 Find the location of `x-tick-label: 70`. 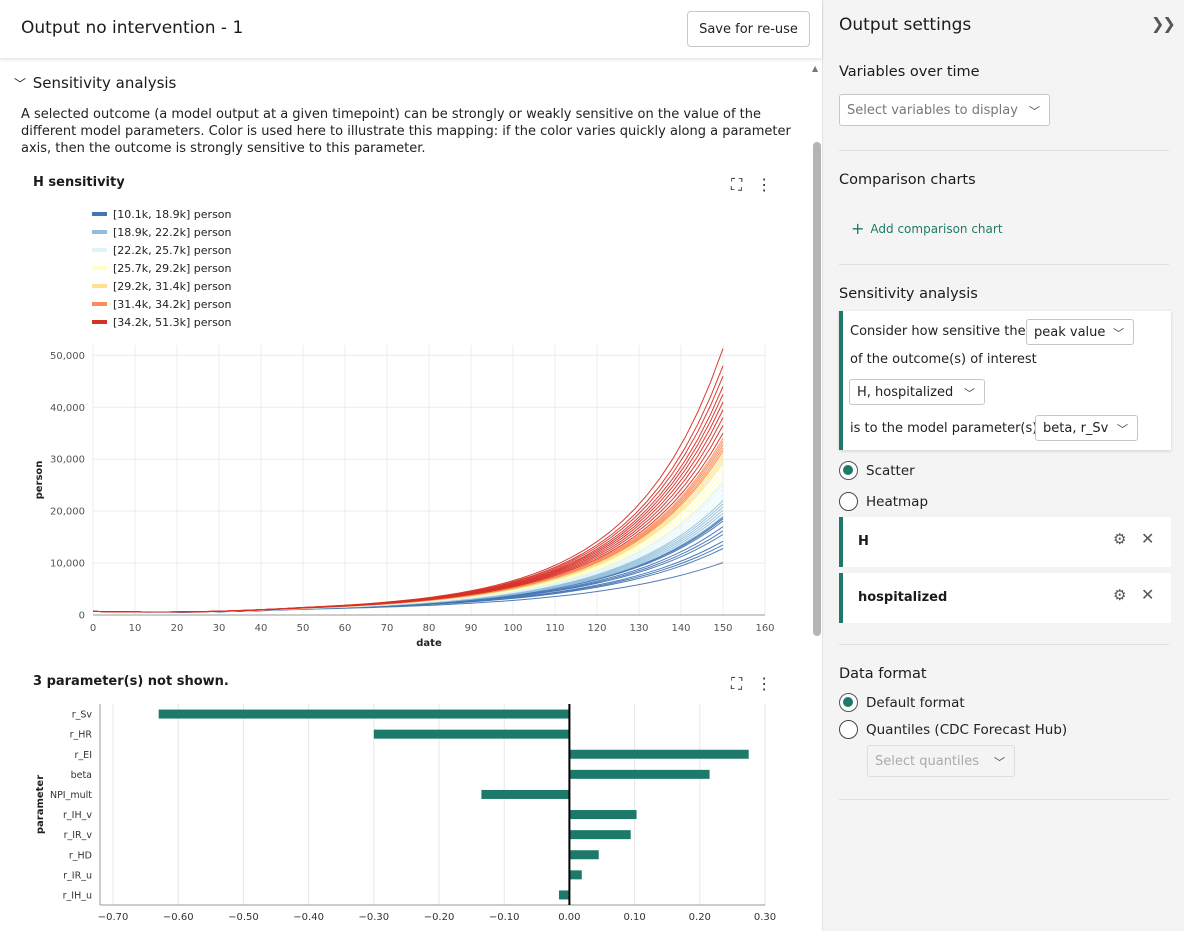

x-tick-label: 70 is located at coordinates (387, 628).